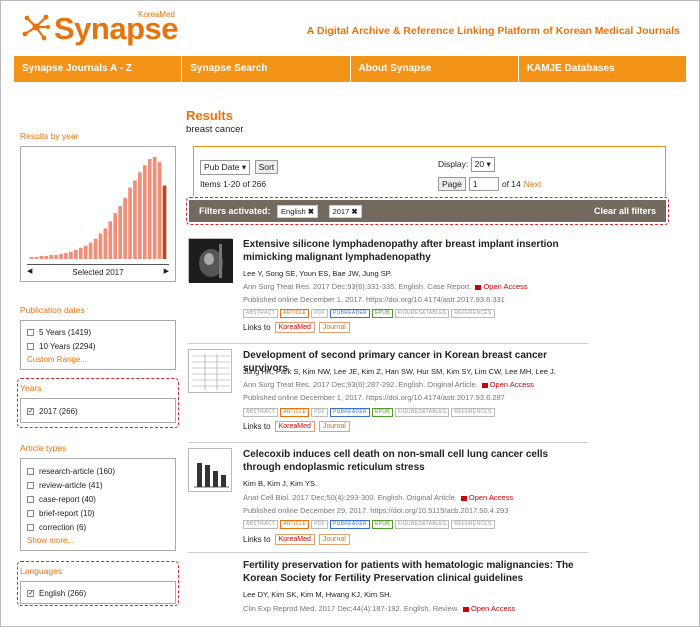 The width and height of the screenshot is (700, 627). What do you see at coordinates (532, 184) in the screenshot?
I see `next-link: Next` at bounding box center [532, 184].